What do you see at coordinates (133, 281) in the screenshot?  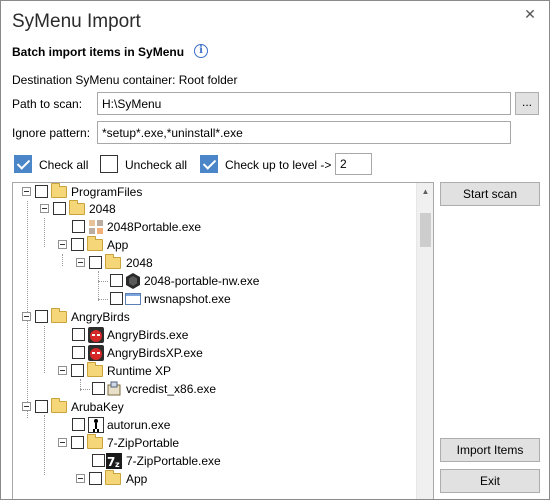 I see `nw-app-icon` at bounding box center [133, 281].